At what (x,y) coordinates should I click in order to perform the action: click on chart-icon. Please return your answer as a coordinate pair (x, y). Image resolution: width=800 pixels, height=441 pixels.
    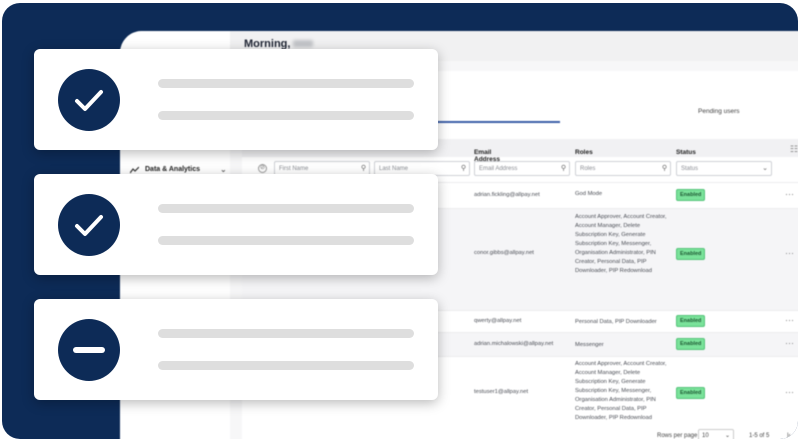
    Looking at the image, I should click on (134, 169).